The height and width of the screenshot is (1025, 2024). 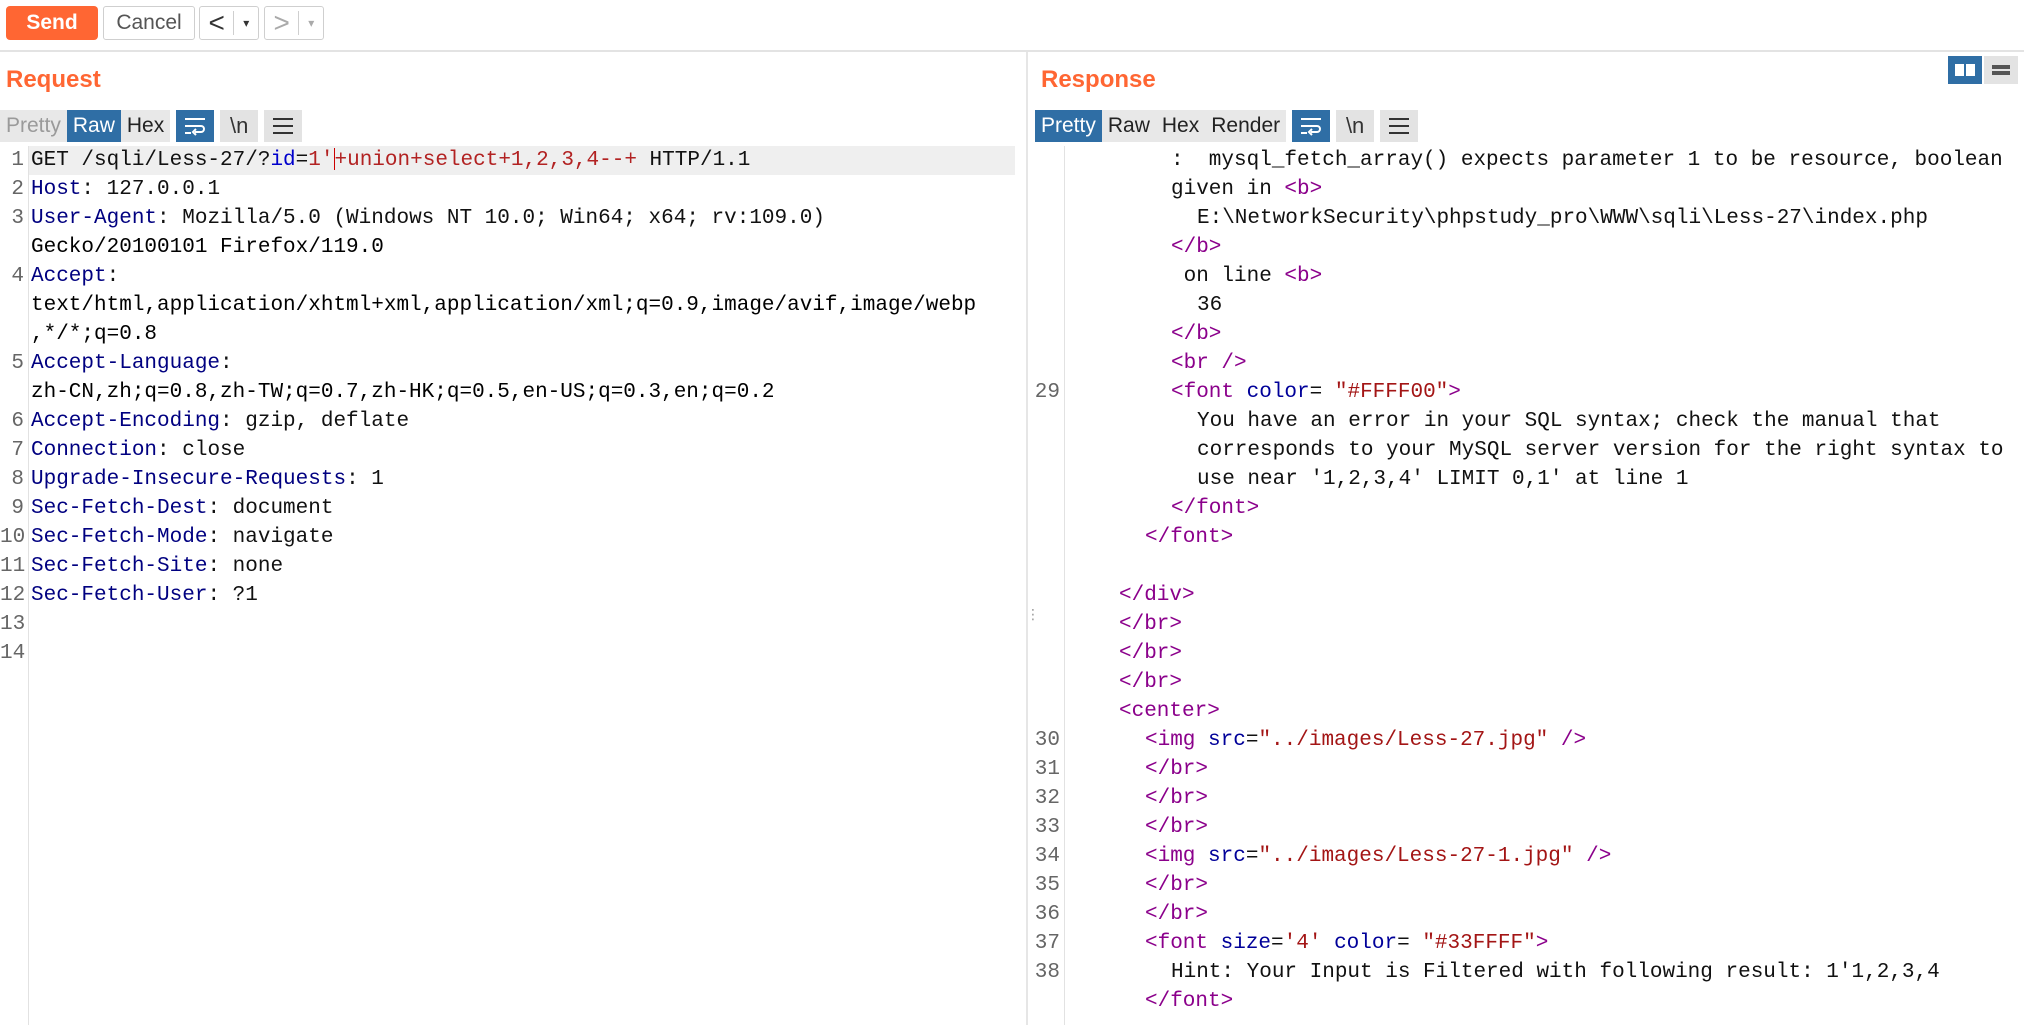 I want to click on line-number: 4, so click(x=17, y=276).